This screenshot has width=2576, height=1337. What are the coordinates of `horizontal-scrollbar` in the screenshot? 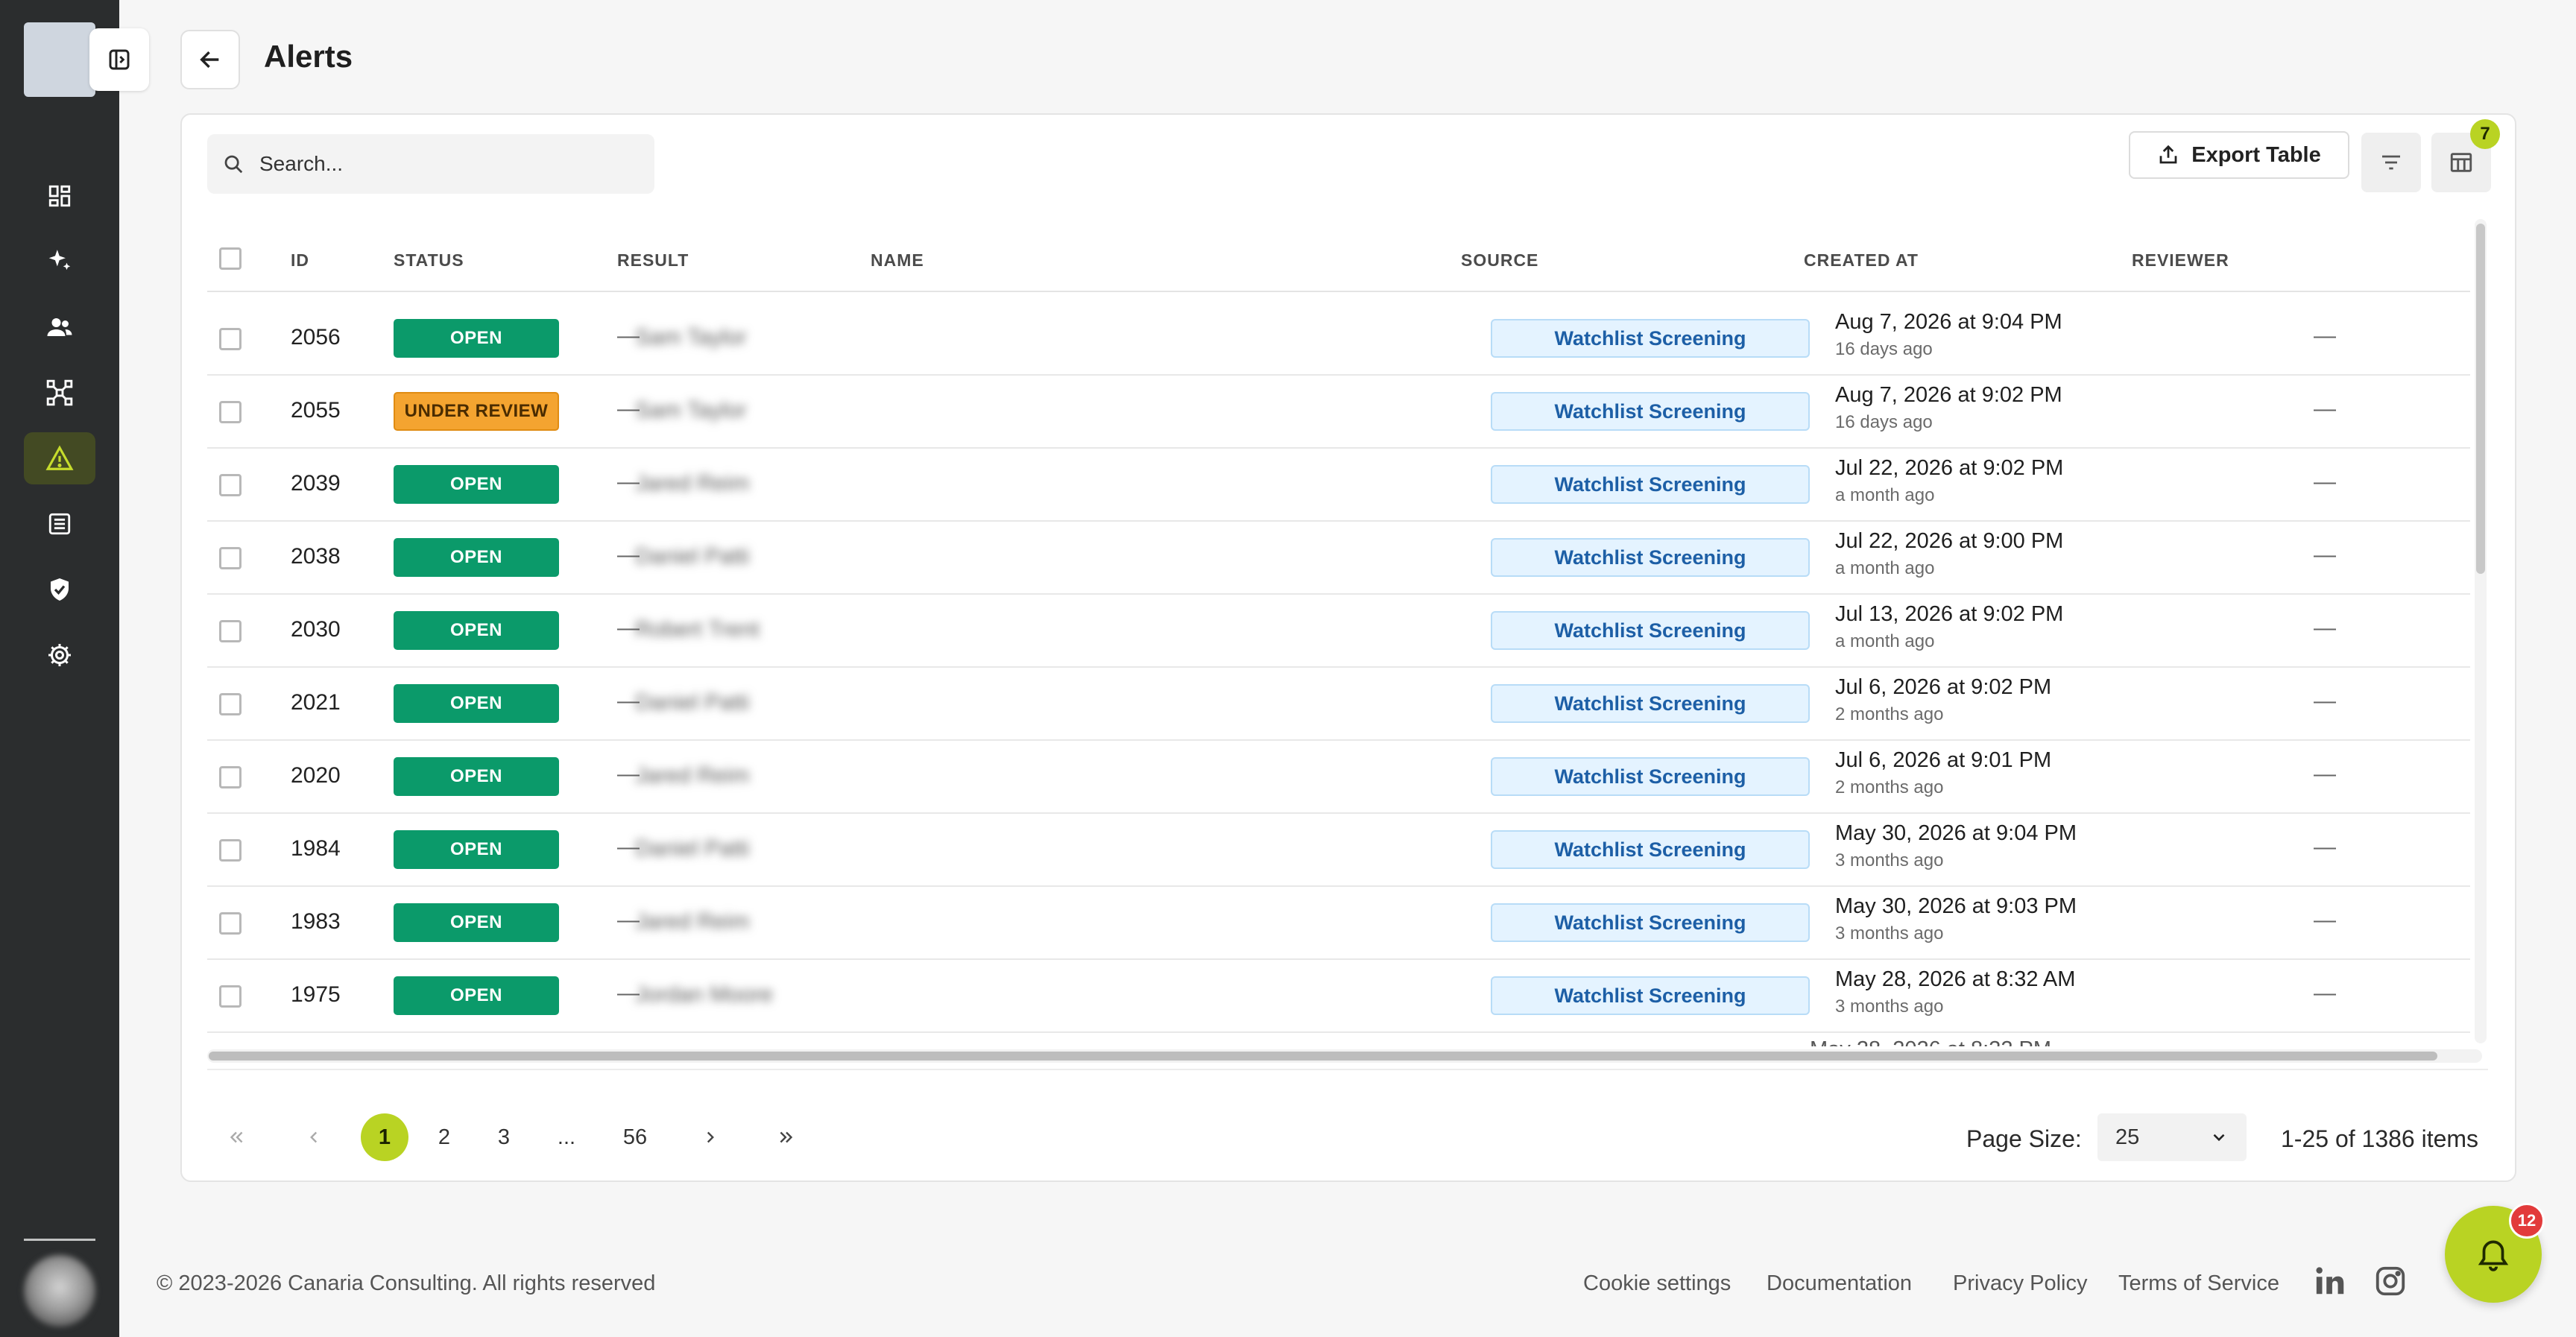 It's located at (1344, 1056).